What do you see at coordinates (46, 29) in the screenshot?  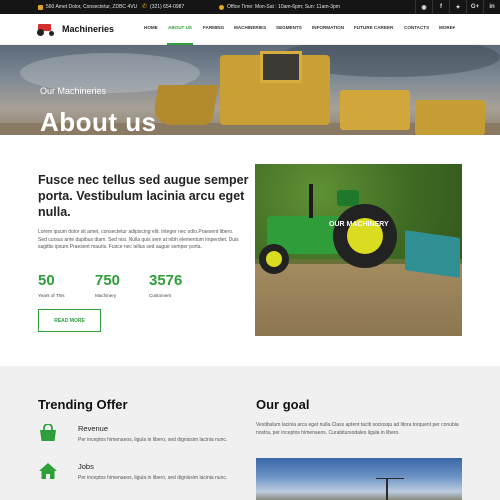 I see `tractor-logo-icon` at bounding box center [46, 29].